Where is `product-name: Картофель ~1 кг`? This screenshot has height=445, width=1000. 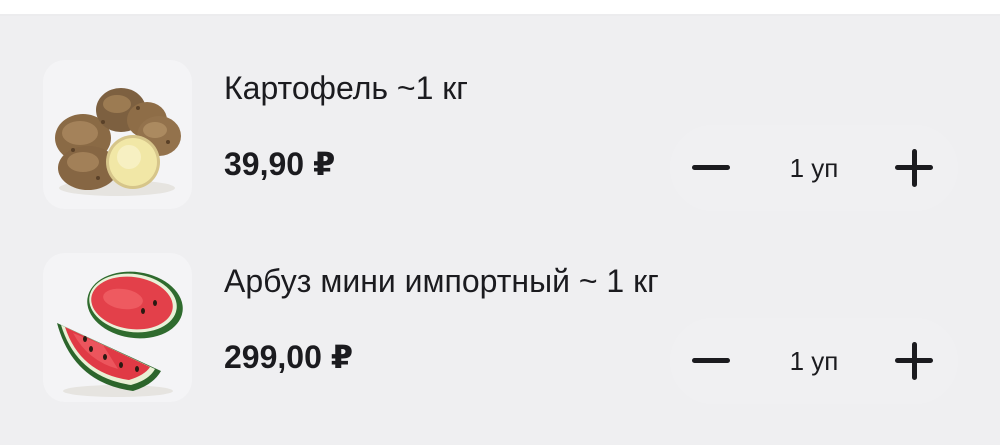
product-name: Картофель ~1 кг is located at coordinates (346, 88).